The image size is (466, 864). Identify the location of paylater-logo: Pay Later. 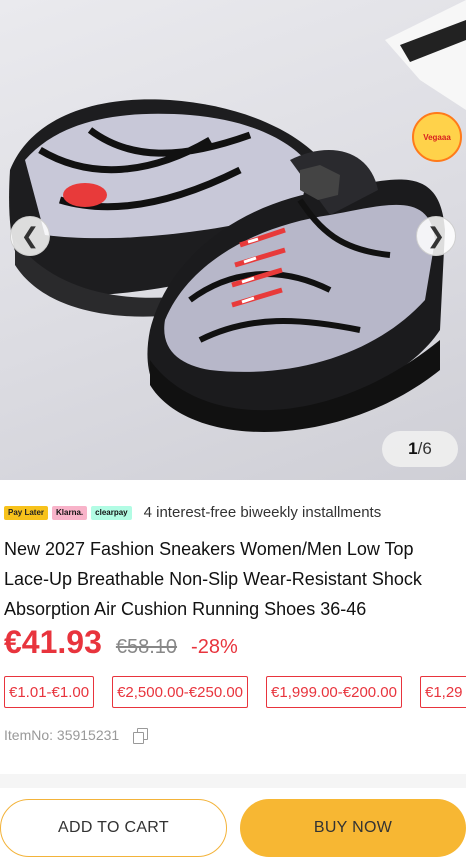
(26, 512).